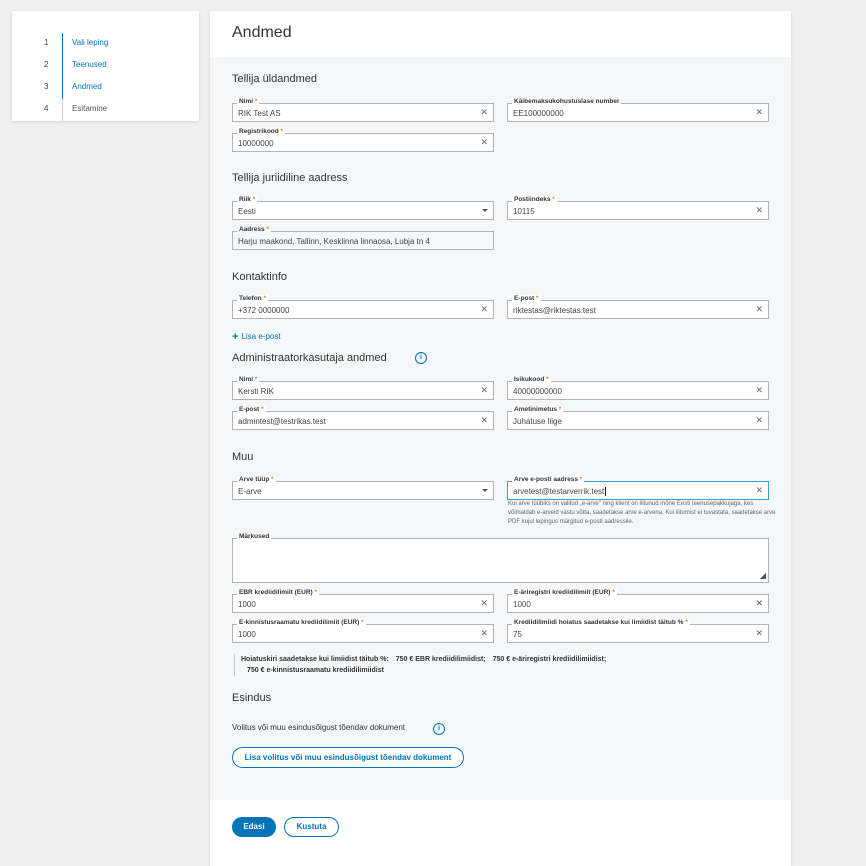 This screenshot has height=866, width=866. What do you see at coordinates (763, 575) in the screenshot?
I see `resize-handle-icon: ◢` at bounding box center [763, 575].